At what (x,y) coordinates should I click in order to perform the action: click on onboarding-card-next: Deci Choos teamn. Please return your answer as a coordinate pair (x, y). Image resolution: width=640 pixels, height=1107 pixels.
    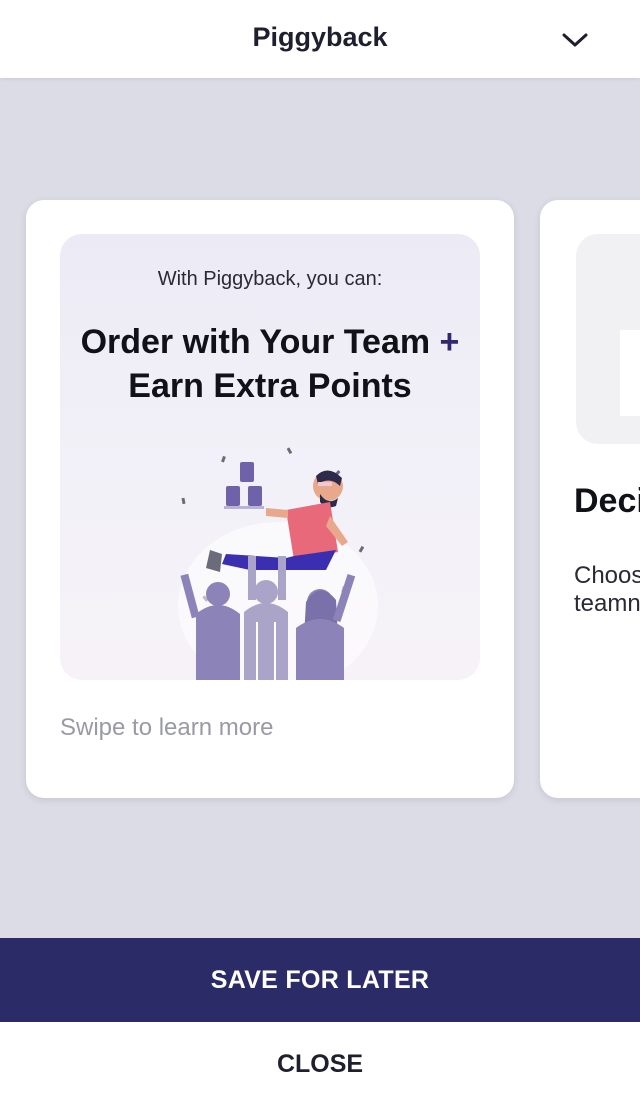
    Looking at the image, I should click on (590, 499).